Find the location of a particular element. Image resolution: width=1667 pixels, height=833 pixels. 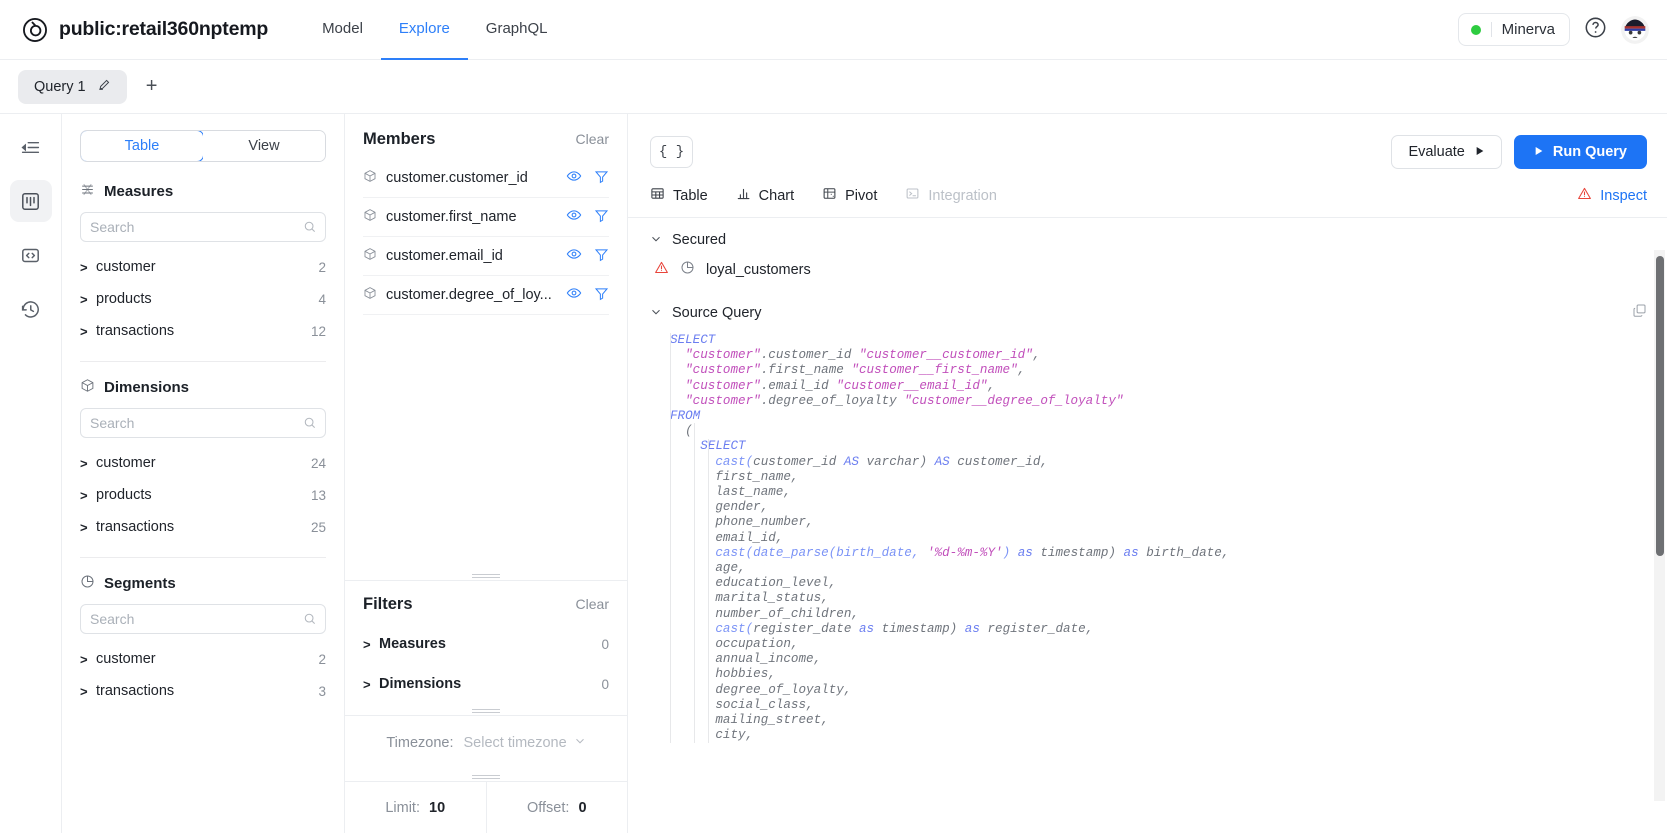

evaluate-button: Evaluate is located at coordinates (1446, 152).